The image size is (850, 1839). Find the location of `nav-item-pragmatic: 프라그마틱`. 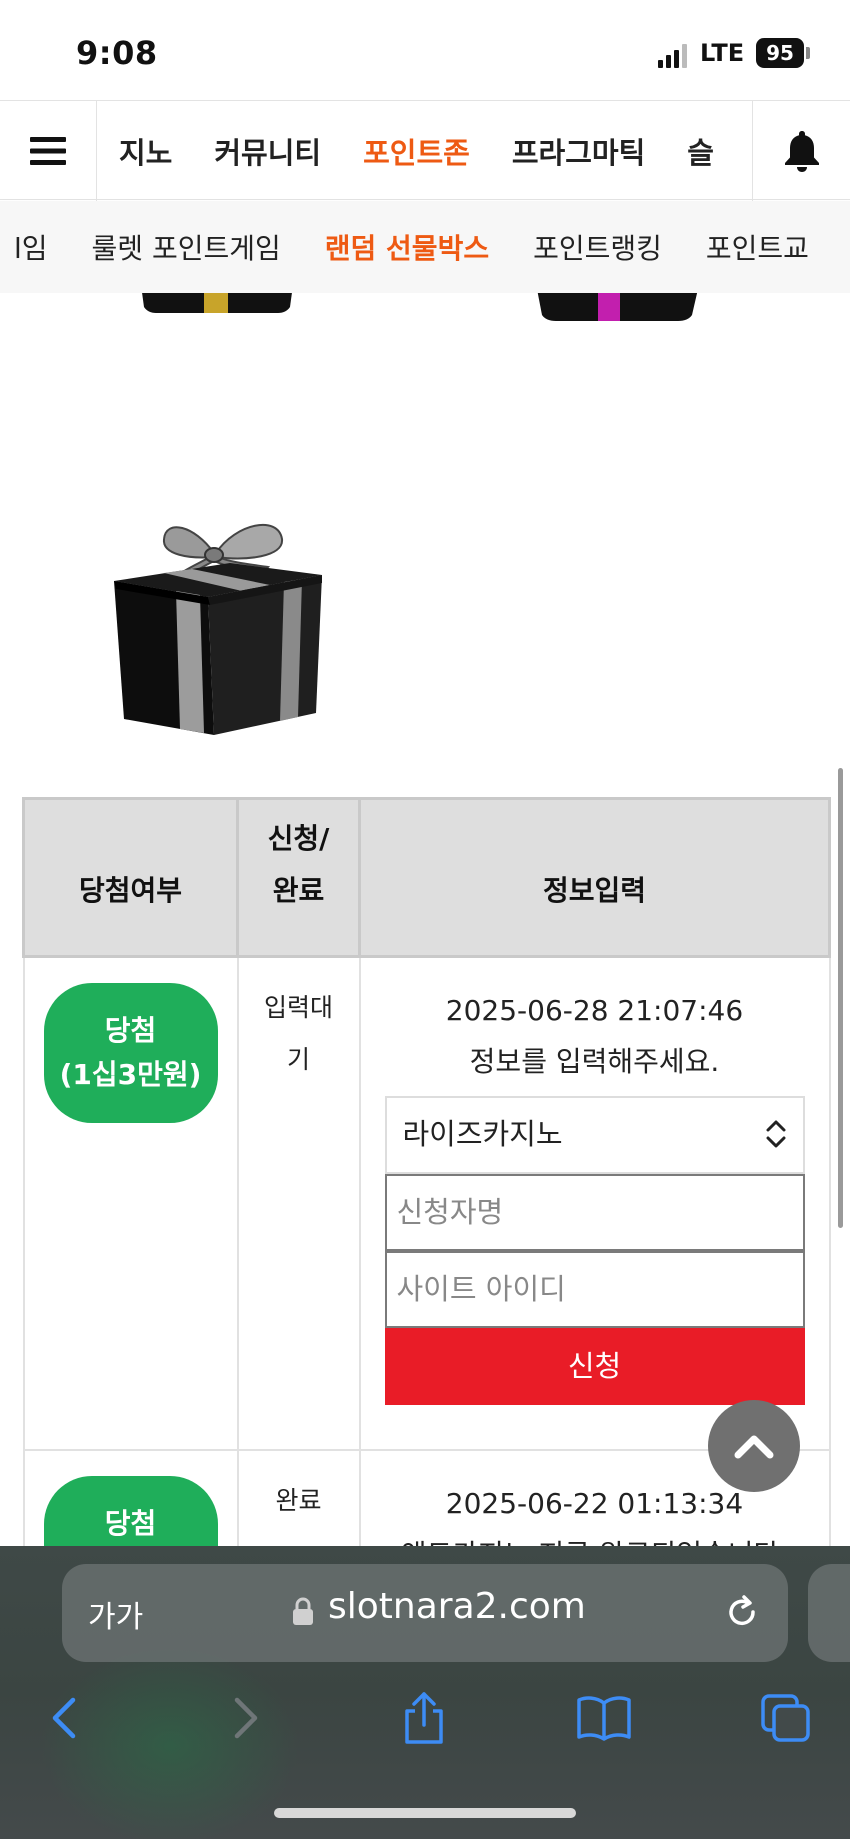

nav-item-pragmatic: 프라그마틱 is located at coordinates (578, 151).